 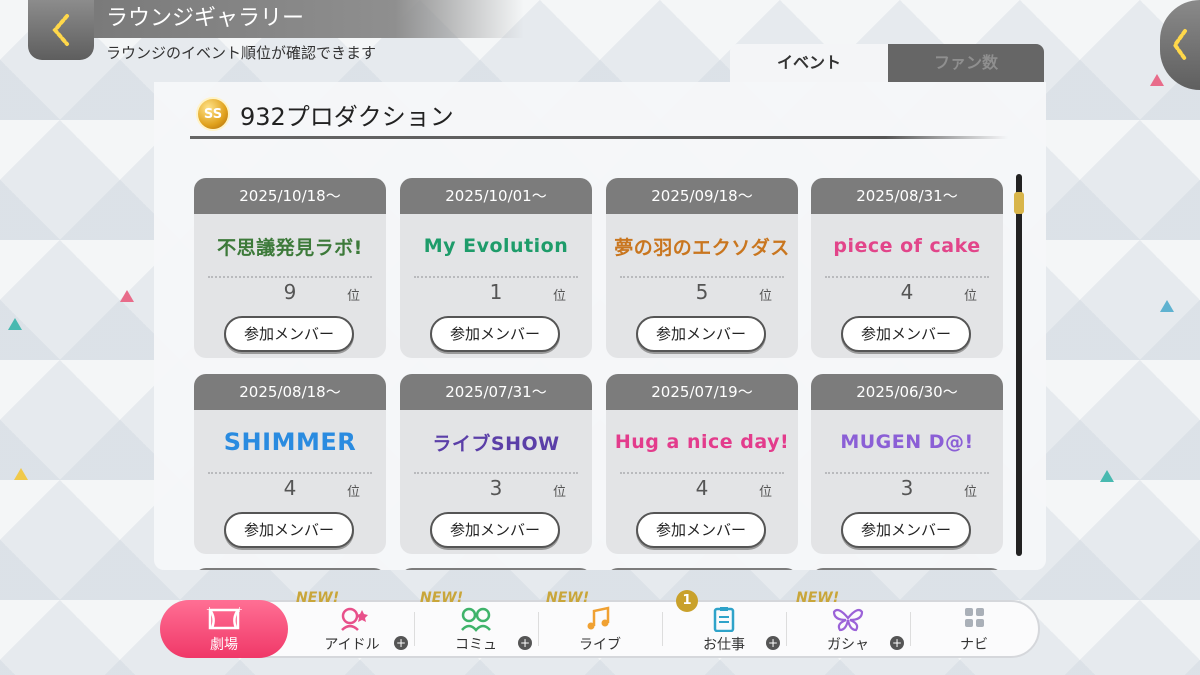 I want to click on event-card: 2025/07/31～ ライブSHOW 3 位 参加メンバー, so click(x=496, y=464).